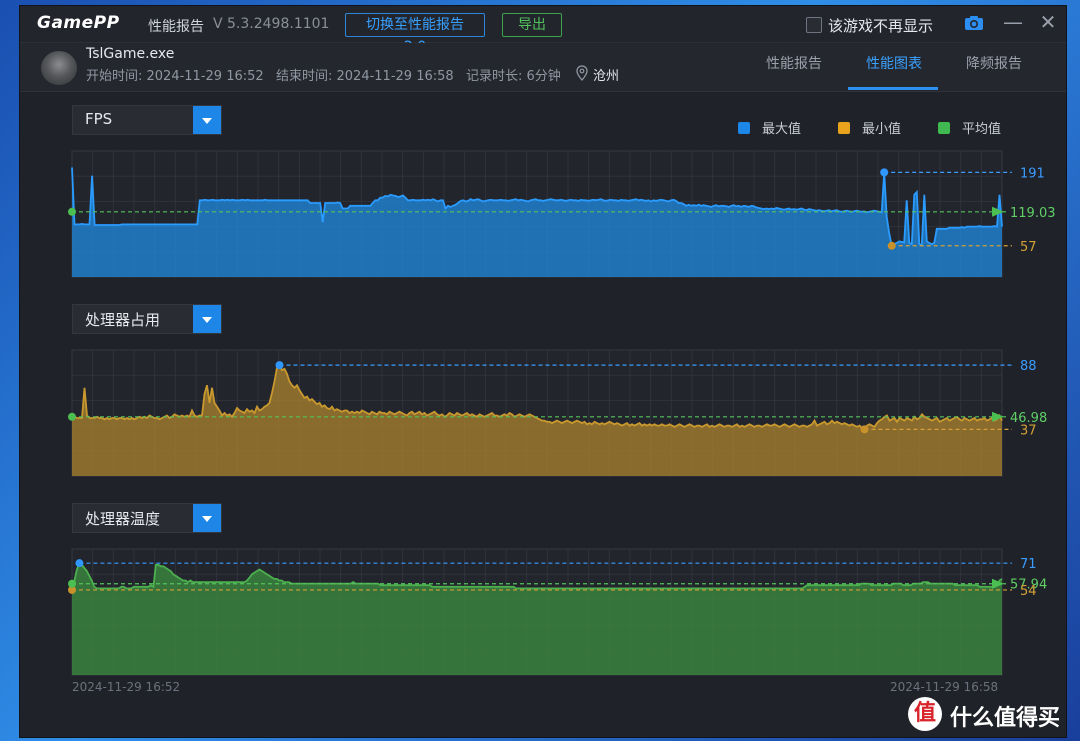 This screenshot has height=741, width=1080. I want to click on max-value-label: 191, so click(1032, 173).